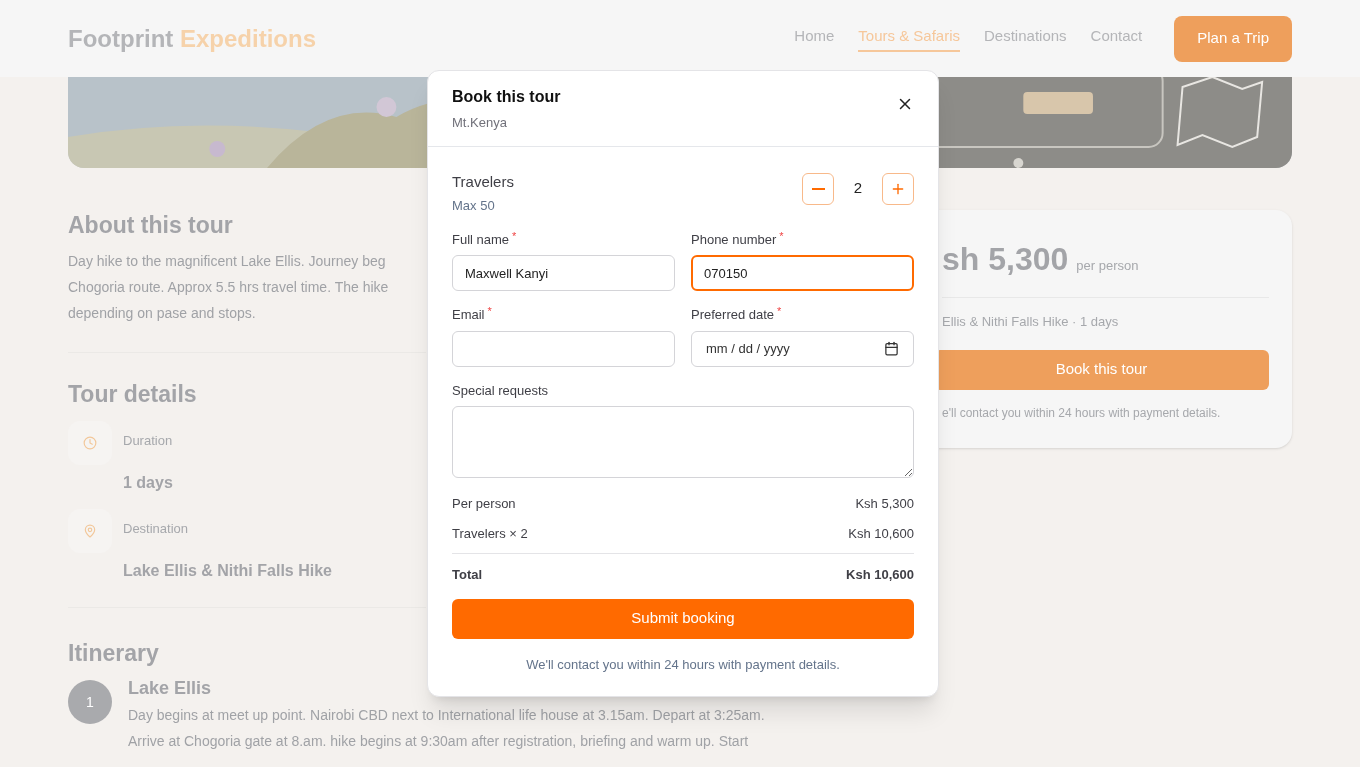  What do you see at coordinates (506, 97) in the screenshot?
I see `dialog-title: Book this tour` at bounding box center [506, 97].